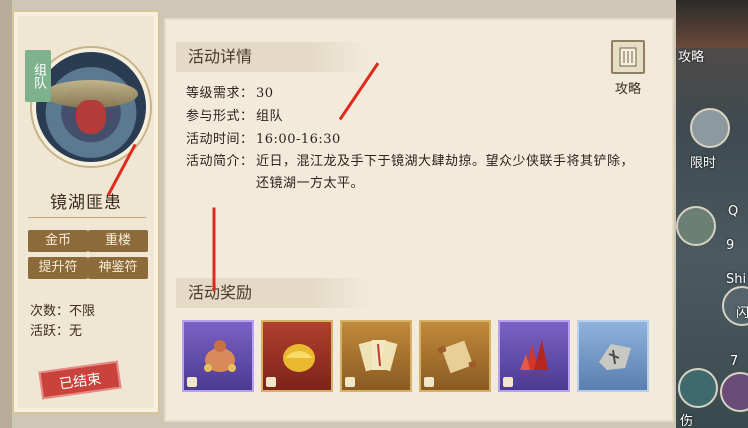 The height and width of the screenshot is (428, 748). Describe the element at coordinates (118, 241) in the screenshot. I see `tag-chonglou: 重楼` at that location.